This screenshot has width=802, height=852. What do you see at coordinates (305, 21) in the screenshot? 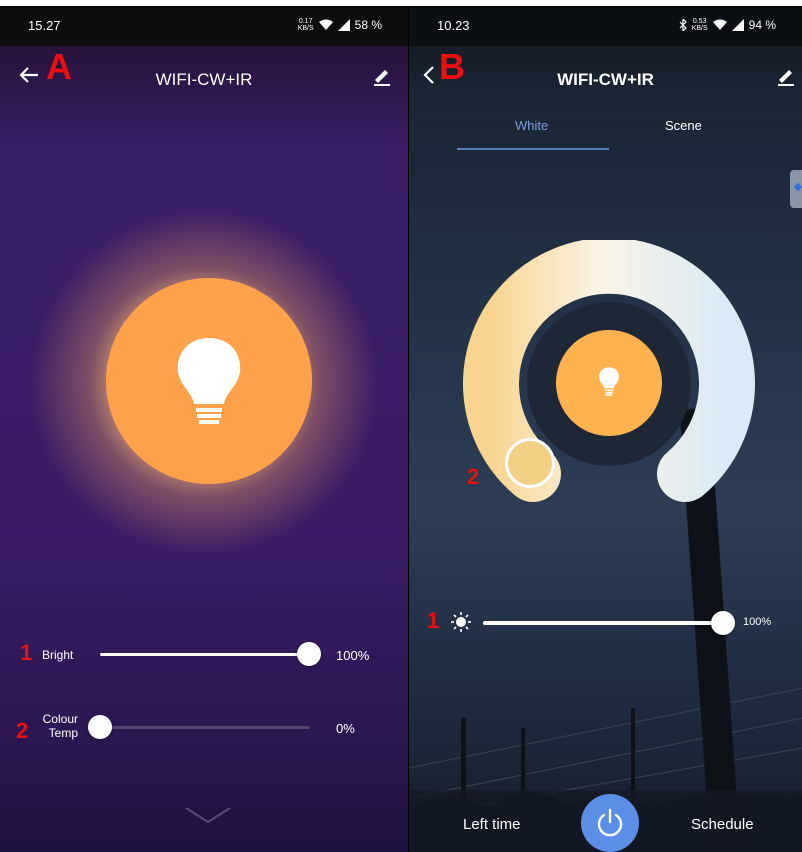
I see `net-speed-value: 0.17` at bounding box center [305, 21].